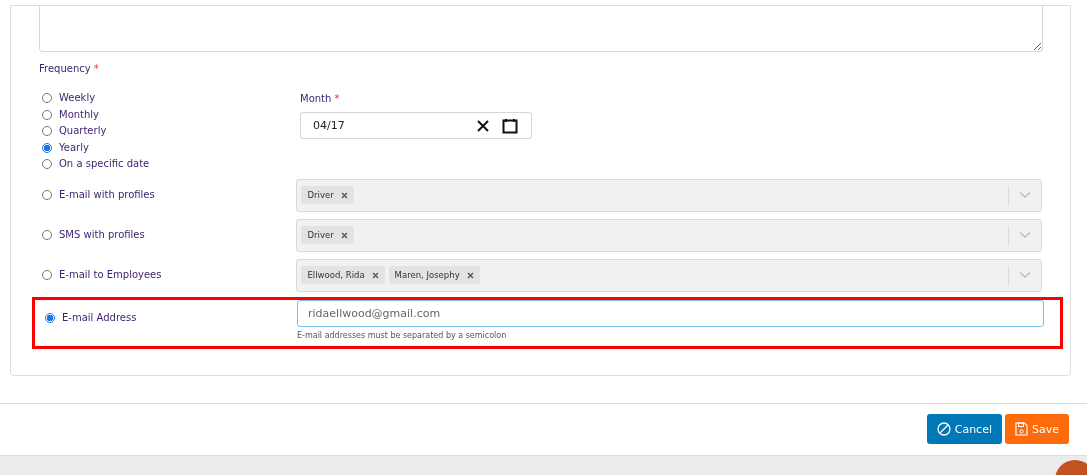 The image size is (1087, 475). Describe the element at coordinates (171, 98) in the screenshot. I see `radio-option: Weekly` at that location.